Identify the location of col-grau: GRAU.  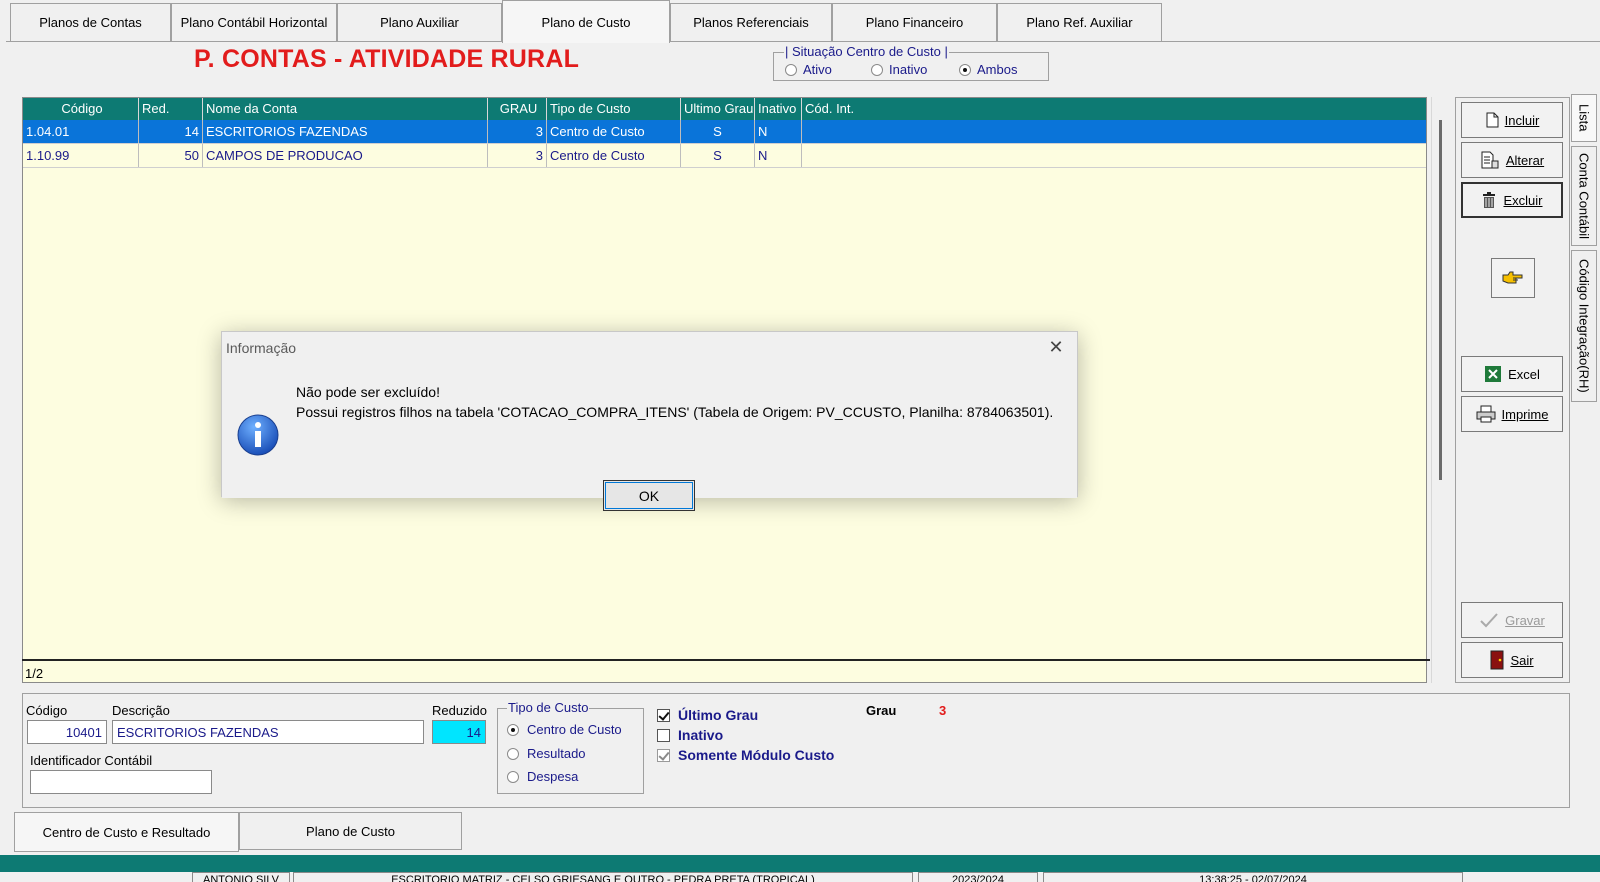
(517, 109).